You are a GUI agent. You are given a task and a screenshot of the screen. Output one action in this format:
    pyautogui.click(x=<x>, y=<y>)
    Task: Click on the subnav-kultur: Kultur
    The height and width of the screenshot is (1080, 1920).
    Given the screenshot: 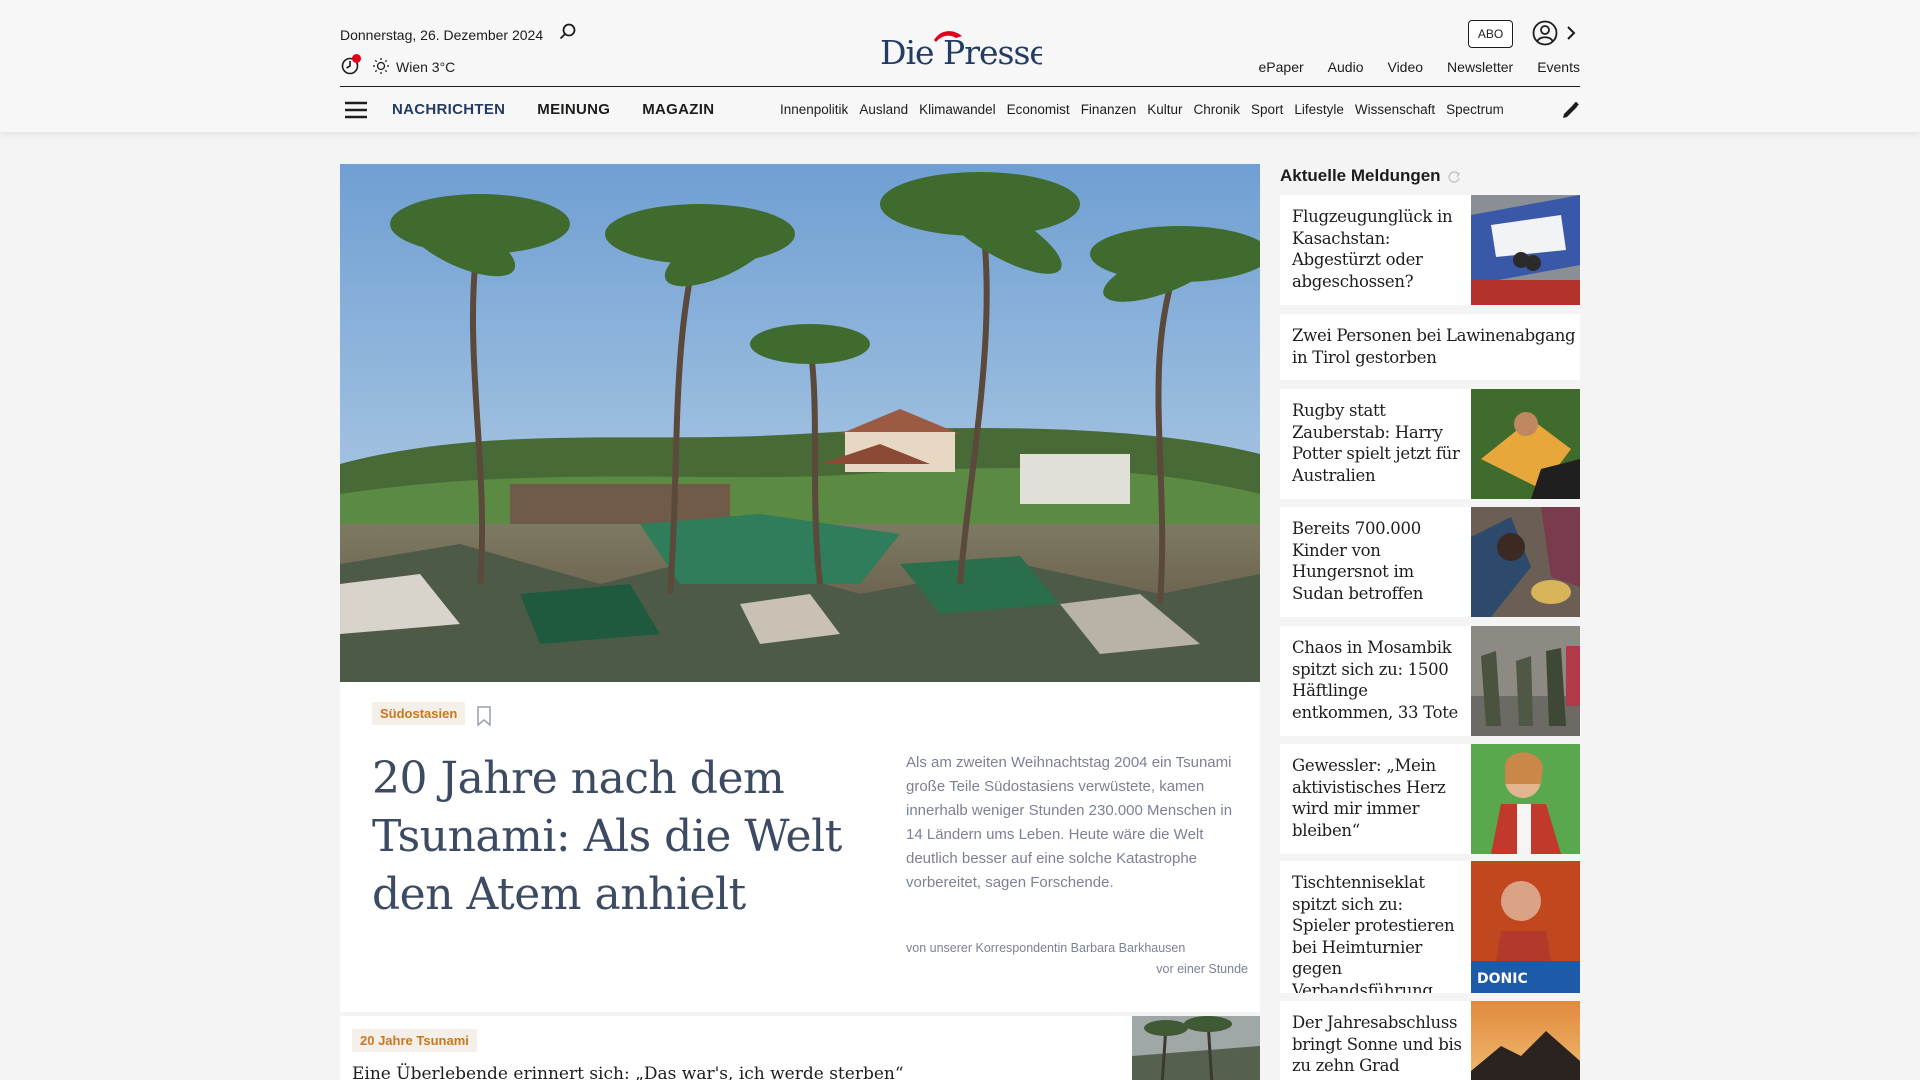 What is the action you would take?
    pyautogui.click(x=1164, y=109)
    